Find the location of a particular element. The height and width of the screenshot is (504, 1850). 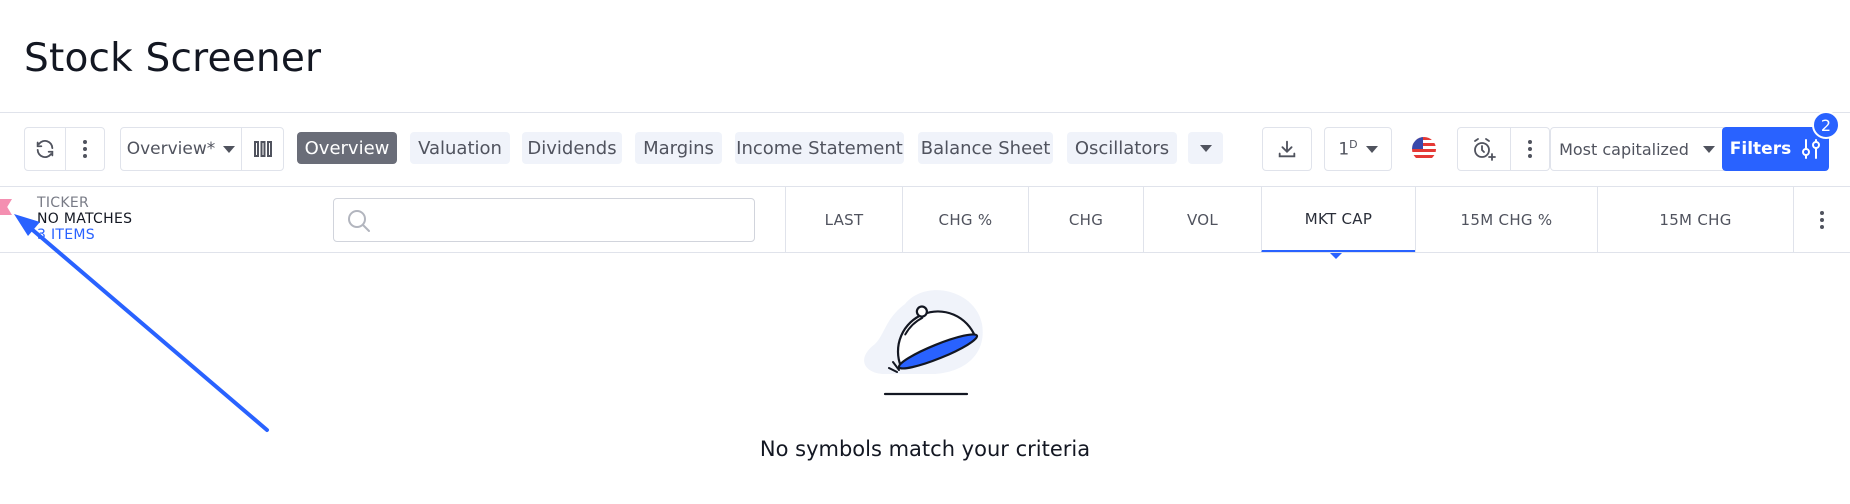

market-select is located at coordinates (1424, 149).